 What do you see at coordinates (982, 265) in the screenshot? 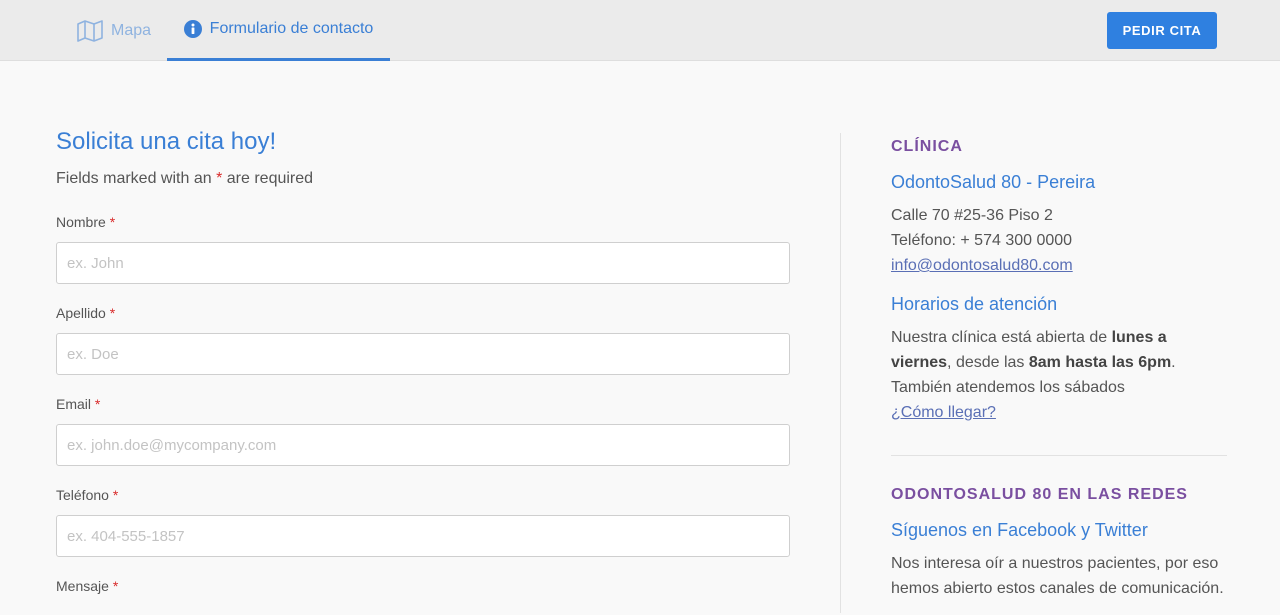
I see `email-link: info@odontosalud80.com` at bounding box center [982, 265].